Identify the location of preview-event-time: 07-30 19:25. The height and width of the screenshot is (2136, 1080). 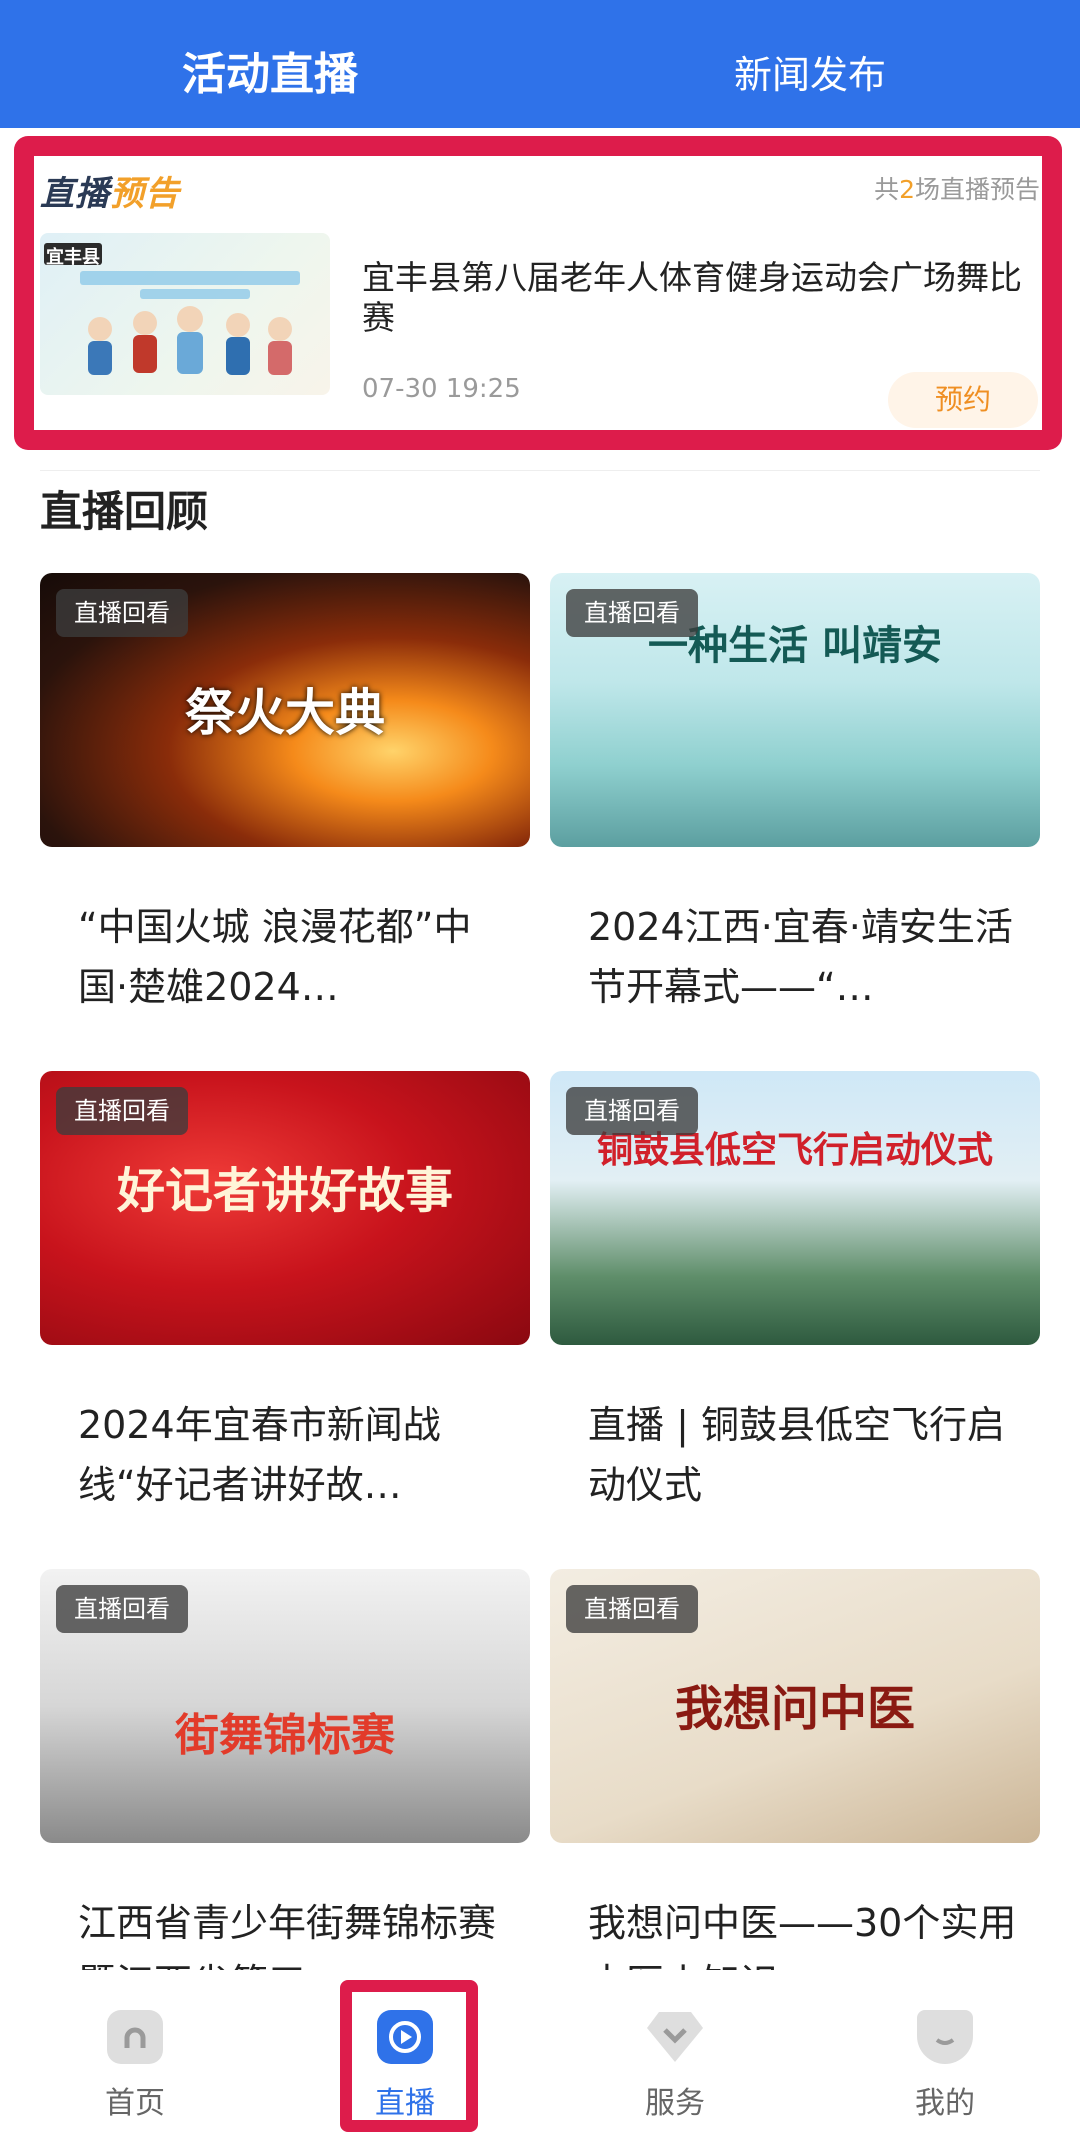
(441, 389).